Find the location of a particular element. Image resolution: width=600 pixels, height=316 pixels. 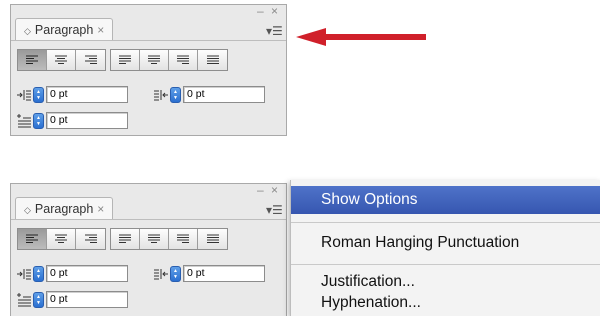

red-left-arrow-icon is located at coordinates (361, 37).